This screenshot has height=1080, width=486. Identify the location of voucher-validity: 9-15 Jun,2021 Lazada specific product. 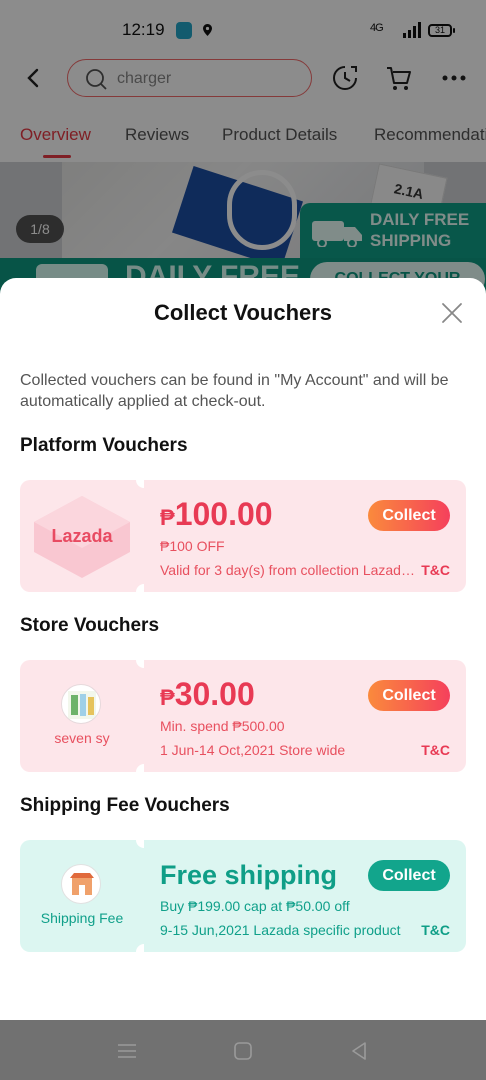
(280, 930).